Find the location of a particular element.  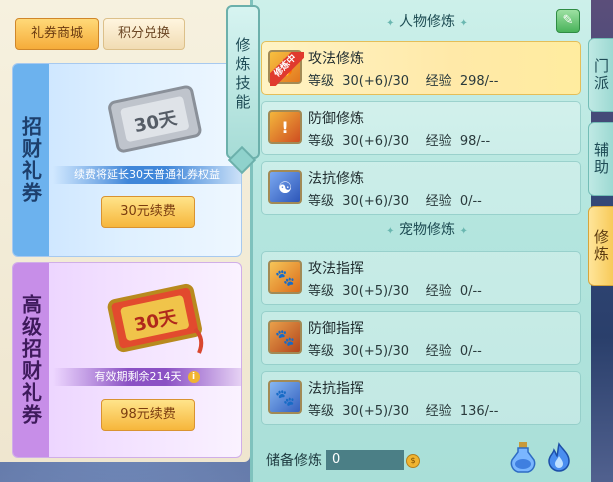

potion-icon is located at coordinates (523, 457).